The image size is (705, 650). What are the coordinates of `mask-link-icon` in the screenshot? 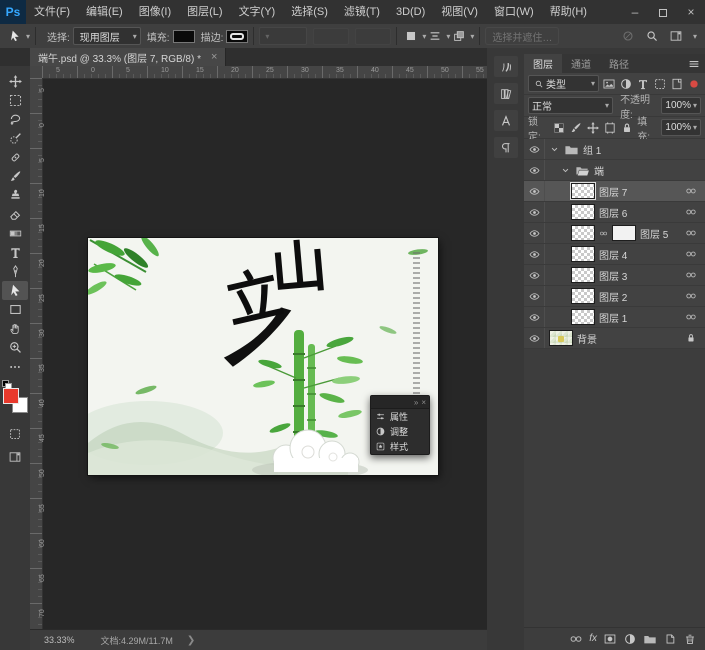 It's located at (603, 233).